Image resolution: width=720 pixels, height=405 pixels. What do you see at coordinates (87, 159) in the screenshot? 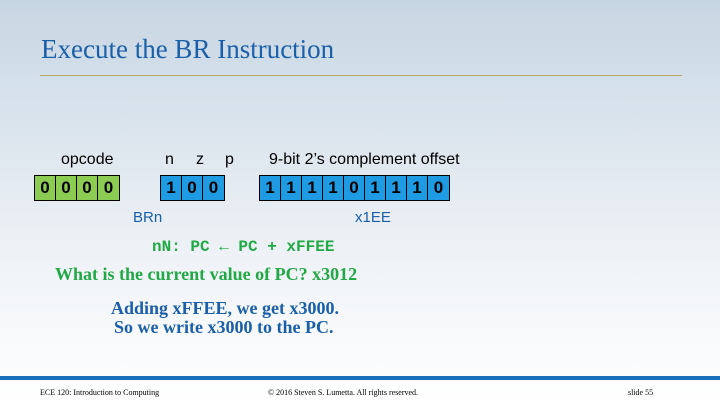
I see `label-opcode: opcode` at bounding box center [87, 159].